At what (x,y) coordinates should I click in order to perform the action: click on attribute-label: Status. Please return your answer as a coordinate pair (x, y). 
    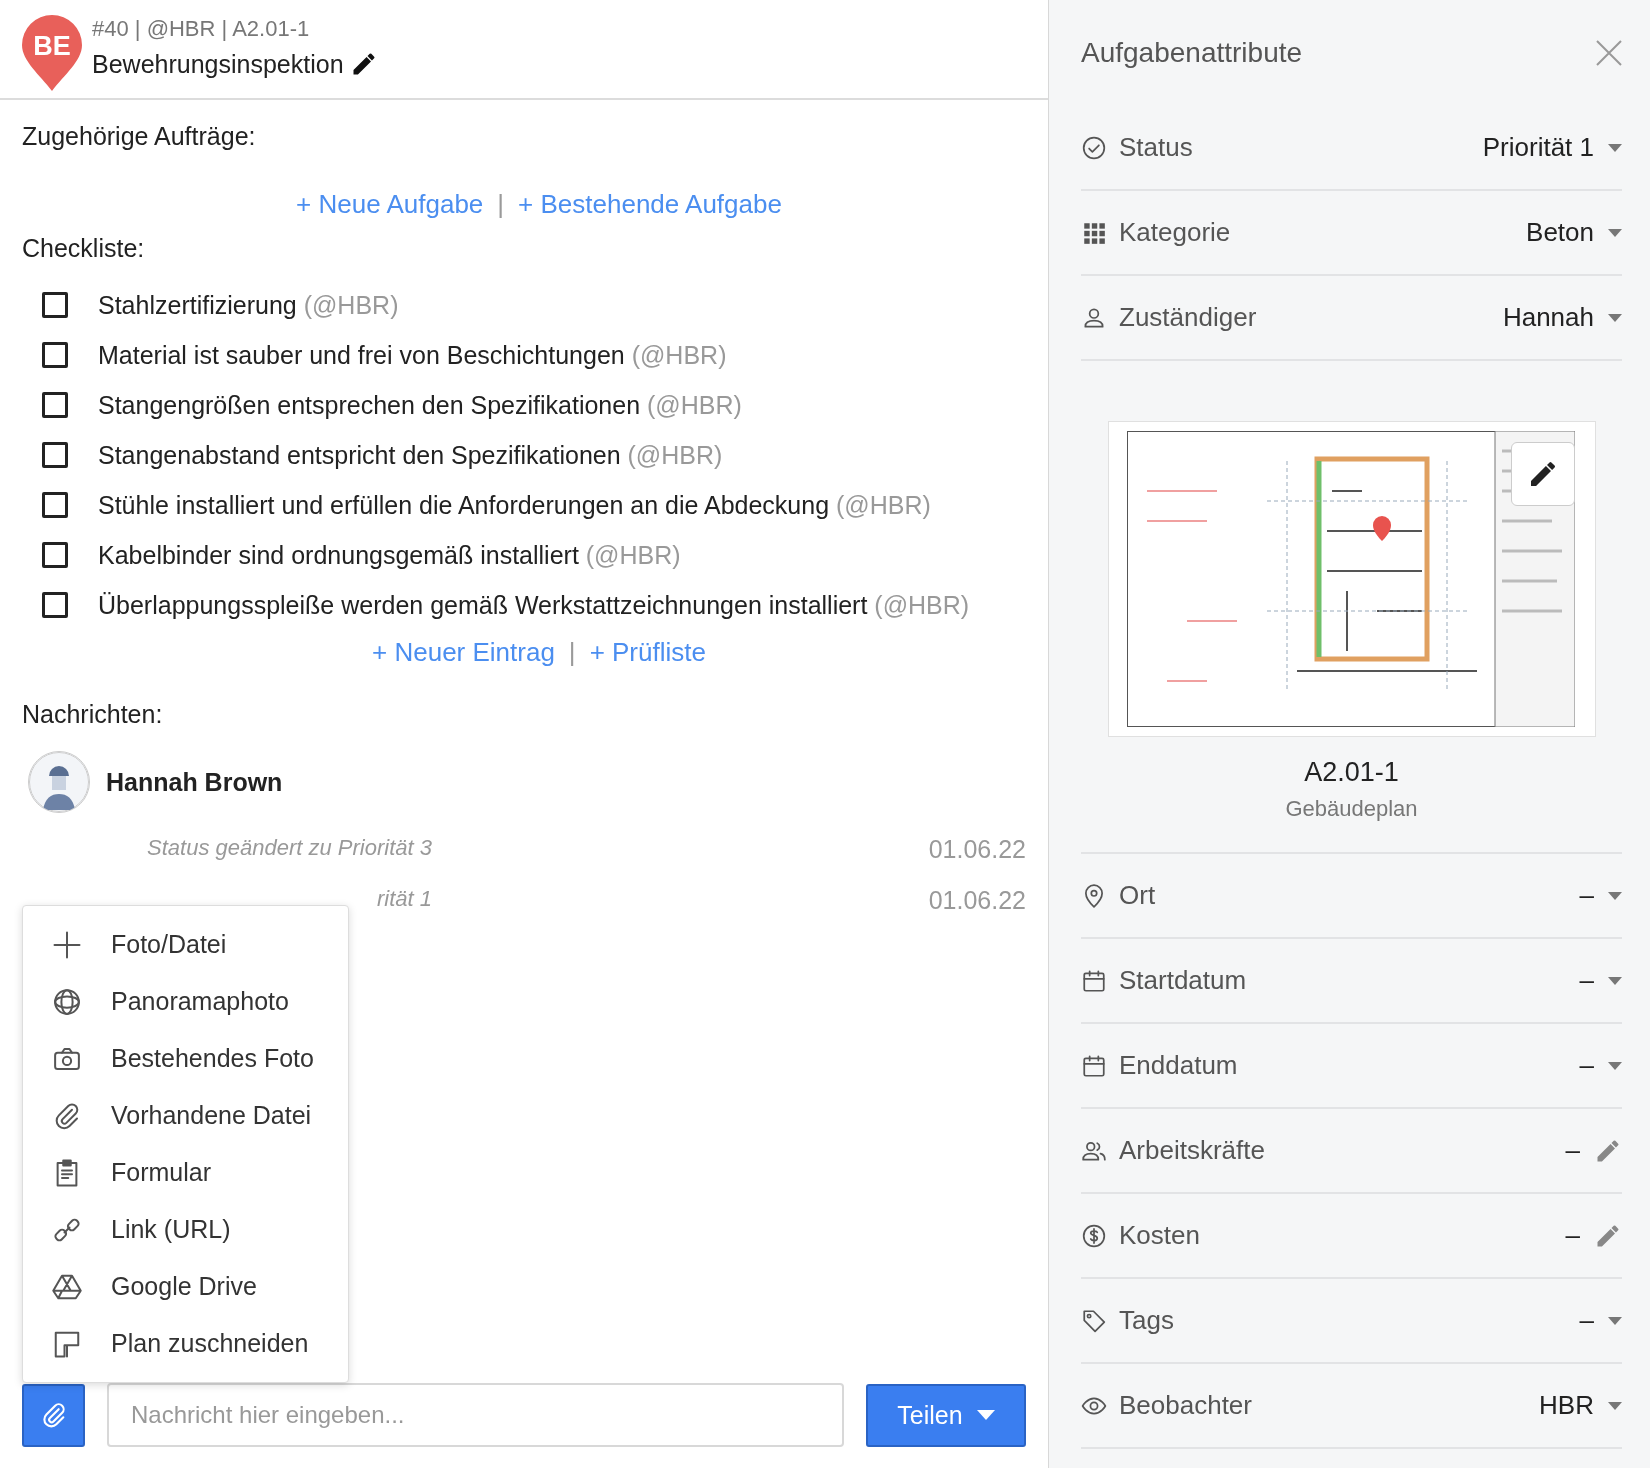
    Looking at the image, I should click on (1156, 147).